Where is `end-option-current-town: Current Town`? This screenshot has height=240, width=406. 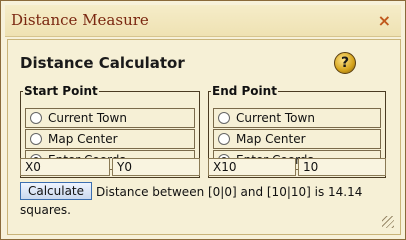
end-option-current-town: Current Town is located at coordinates (297, 118).